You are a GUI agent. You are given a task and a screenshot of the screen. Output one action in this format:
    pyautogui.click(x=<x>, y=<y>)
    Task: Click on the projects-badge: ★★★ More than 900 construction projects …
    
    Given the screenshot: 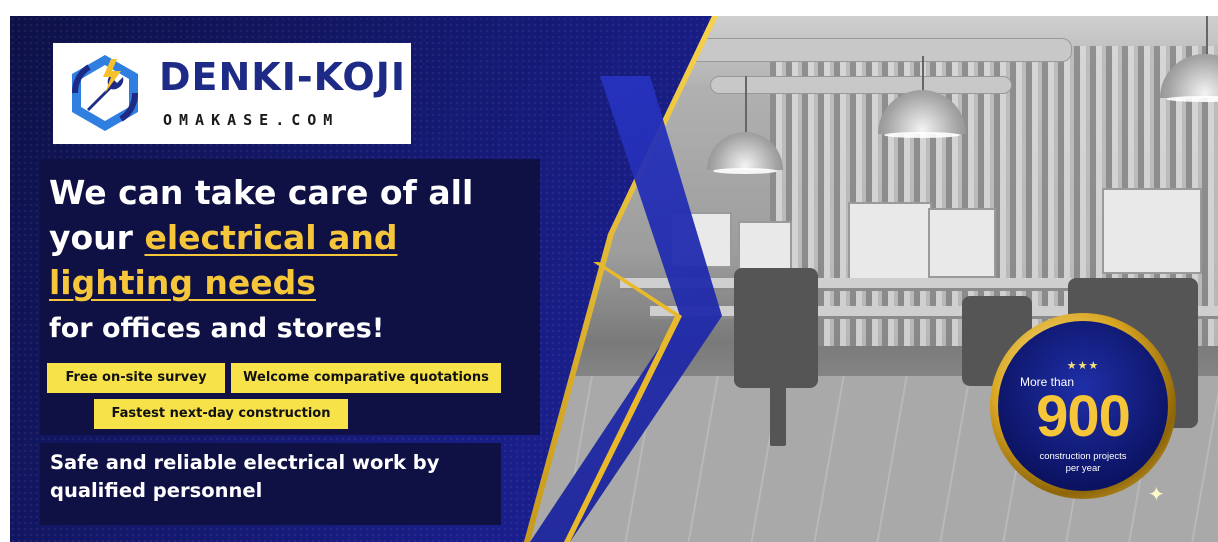 What is the action you would take?
    pyautogui.click(x=1083, y=406)
    